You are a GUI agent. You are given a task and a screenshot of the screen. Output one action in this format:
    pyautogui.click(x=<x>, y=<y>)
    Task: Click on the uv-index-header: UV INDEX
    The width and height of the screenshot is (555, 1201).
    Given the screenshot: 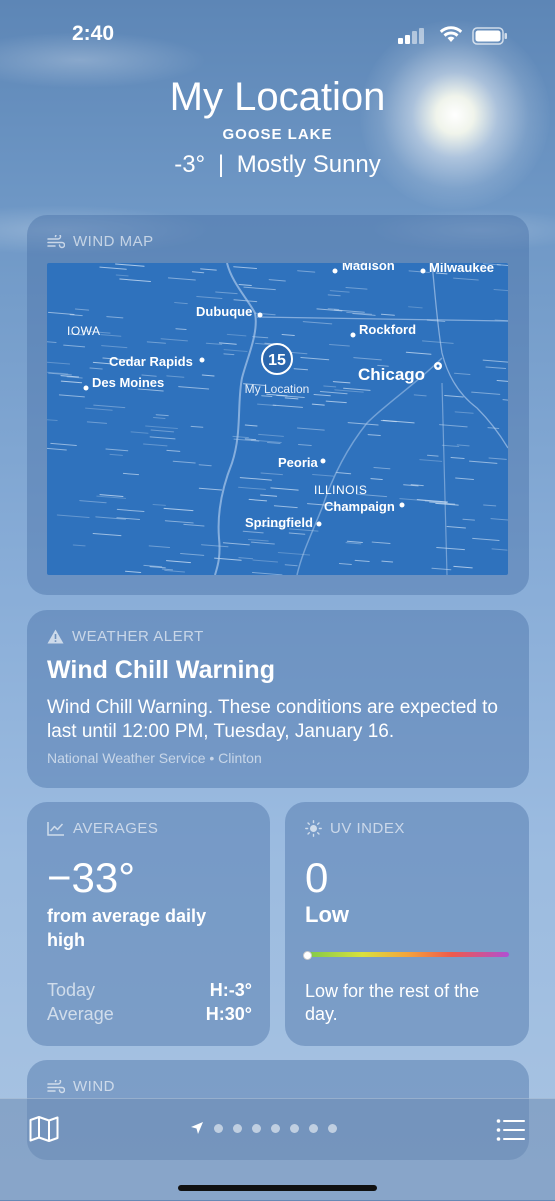 What is the action you would take?
    pyautogui.click(x=355, y=828)
    